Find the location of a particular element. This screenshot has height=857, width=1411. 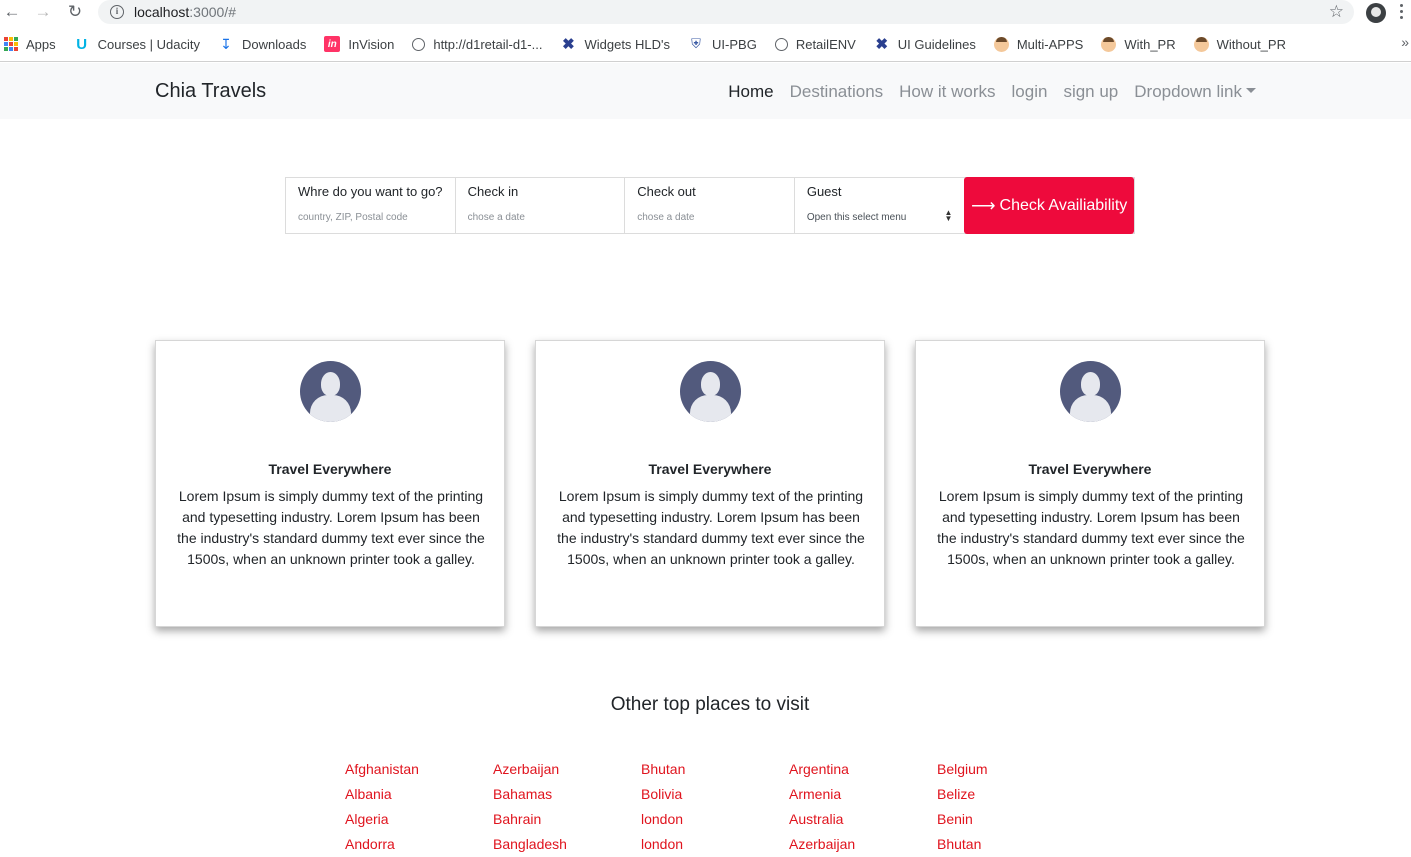

place-link: Belize is located at coordinates (1011, 794).